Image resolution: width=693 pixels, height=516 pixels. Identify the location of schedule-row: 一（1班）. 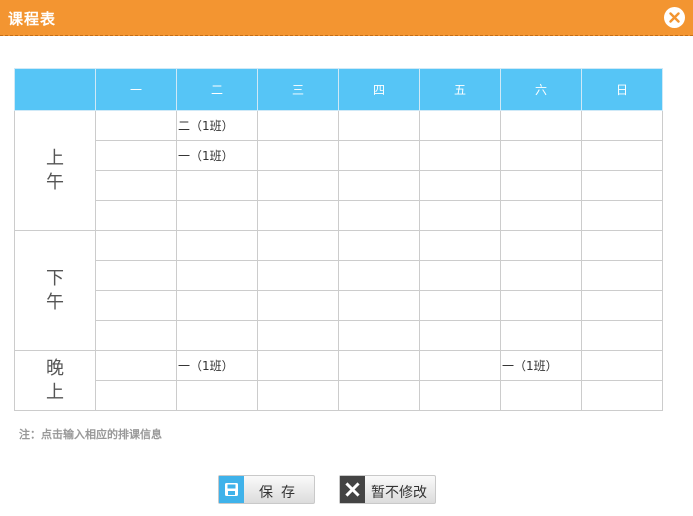
(339, 155).